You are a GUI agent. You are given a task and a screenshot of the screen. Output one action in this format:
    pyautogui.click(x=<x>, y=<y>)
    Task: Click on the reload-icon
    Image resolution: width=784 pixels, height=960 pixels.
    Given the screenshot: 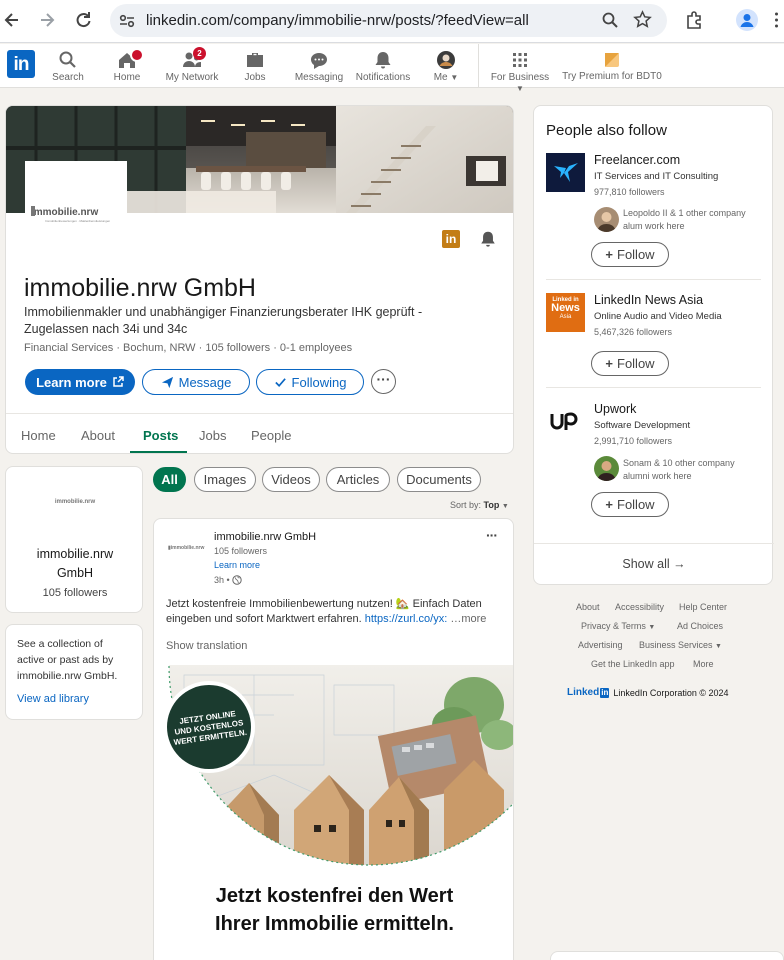 What is the action you would take?
    pyautogui.click(x=84, y=21)
    